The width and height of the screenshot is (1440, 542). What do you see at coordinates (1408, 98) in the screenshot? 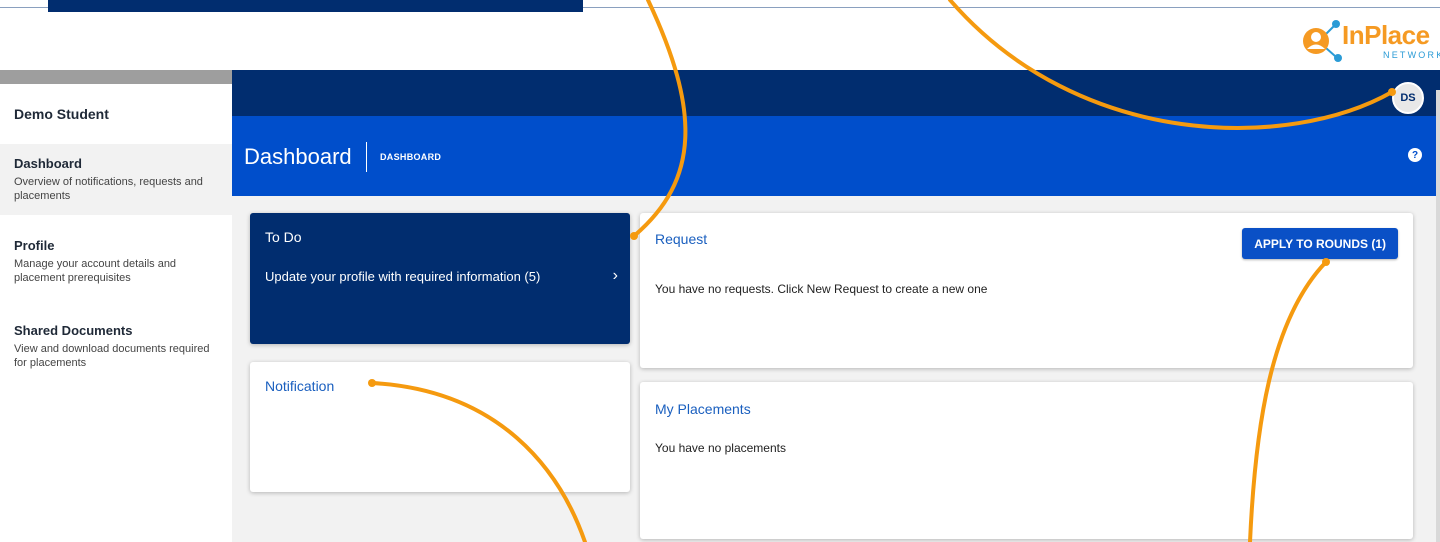
I see `user-avatar: DS` at bounding box center [1408, 98].